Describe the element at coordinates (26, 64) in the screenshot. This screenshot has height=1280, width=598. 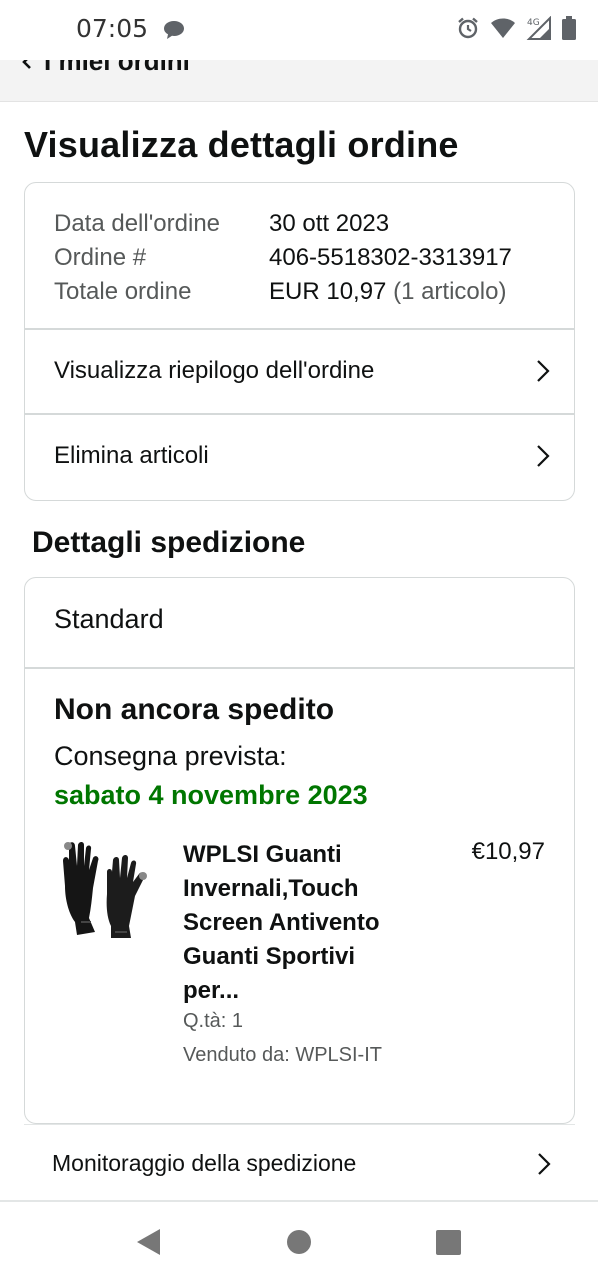
I see `chevron-left-icon` at that location.